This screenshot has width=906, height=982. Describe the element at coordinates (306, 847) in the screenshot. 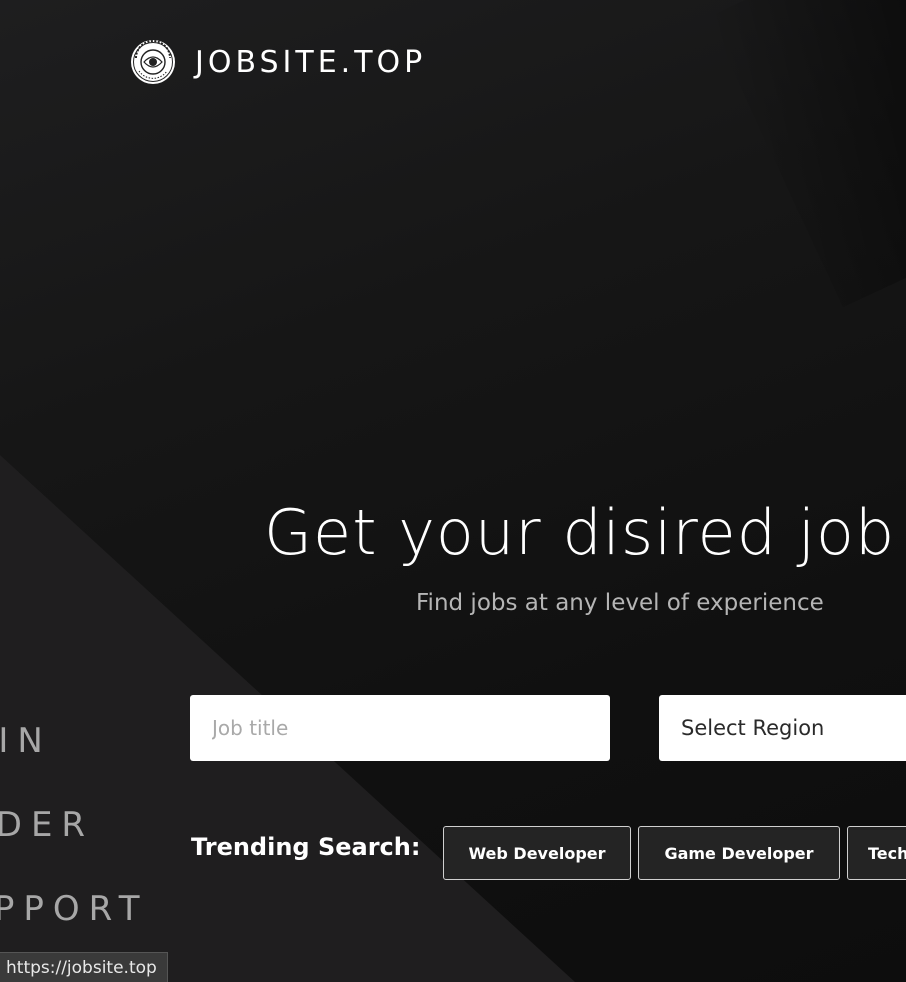

I see `trending-search-label: Trending Search:` at that location.